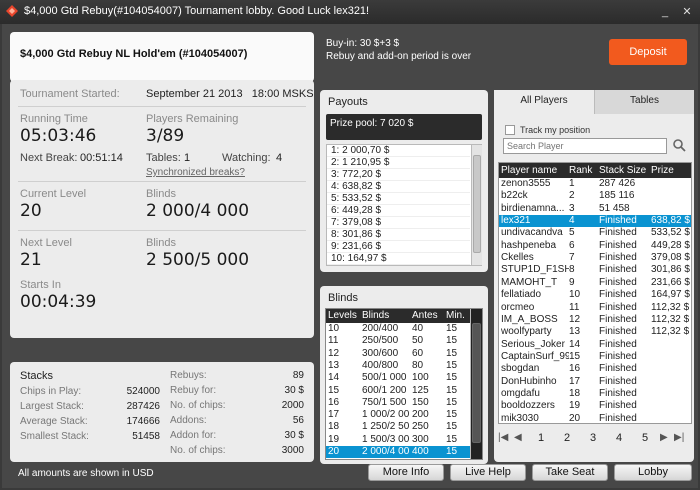 Image resolution: width=700 pixels, height=490 pixels. I want to click on player-row: omgdafu 18 Finished, so click(595, 393).